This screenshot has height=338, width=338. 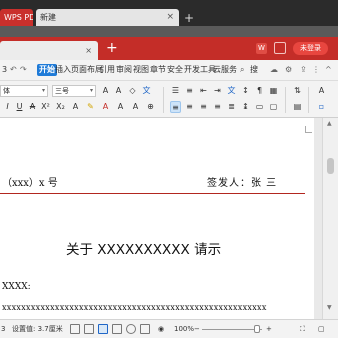 What do you see at coordinates (112, 48) in the screenshot?
I see `add-document-icon: +` at bounding box center [112, 48].